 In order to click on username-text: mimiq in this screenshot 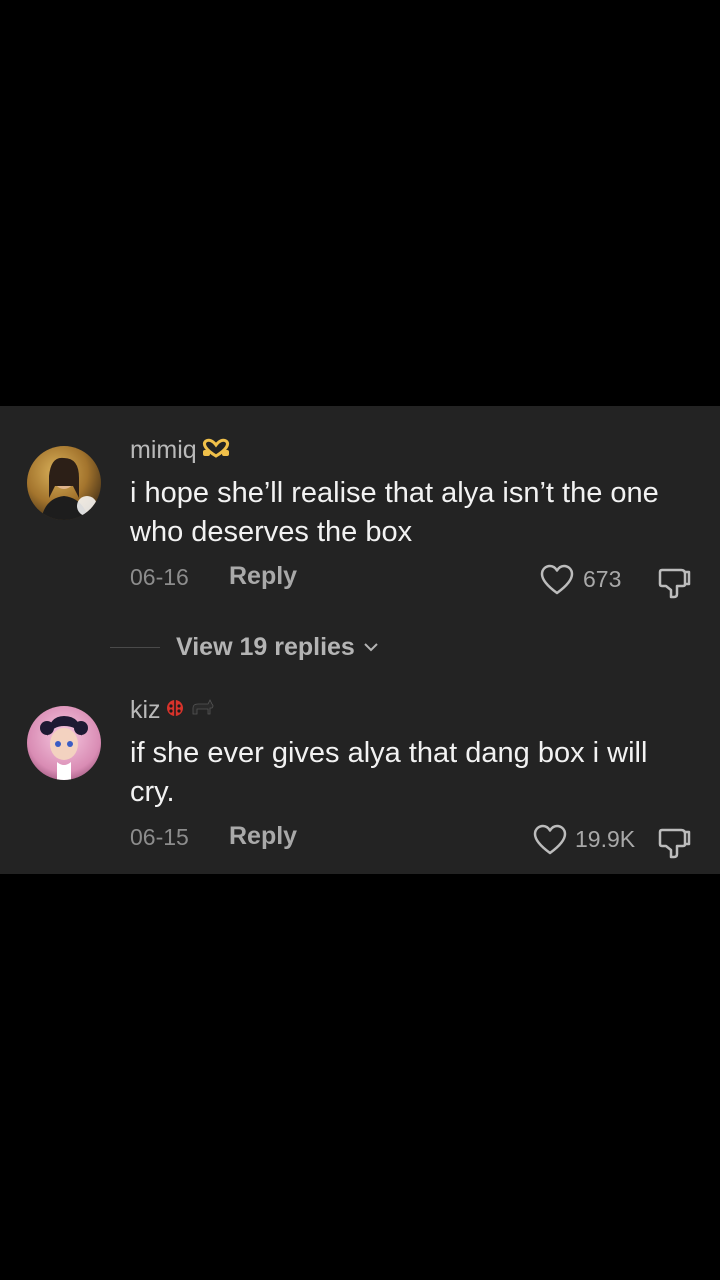, I will do `click(163, 450)`.